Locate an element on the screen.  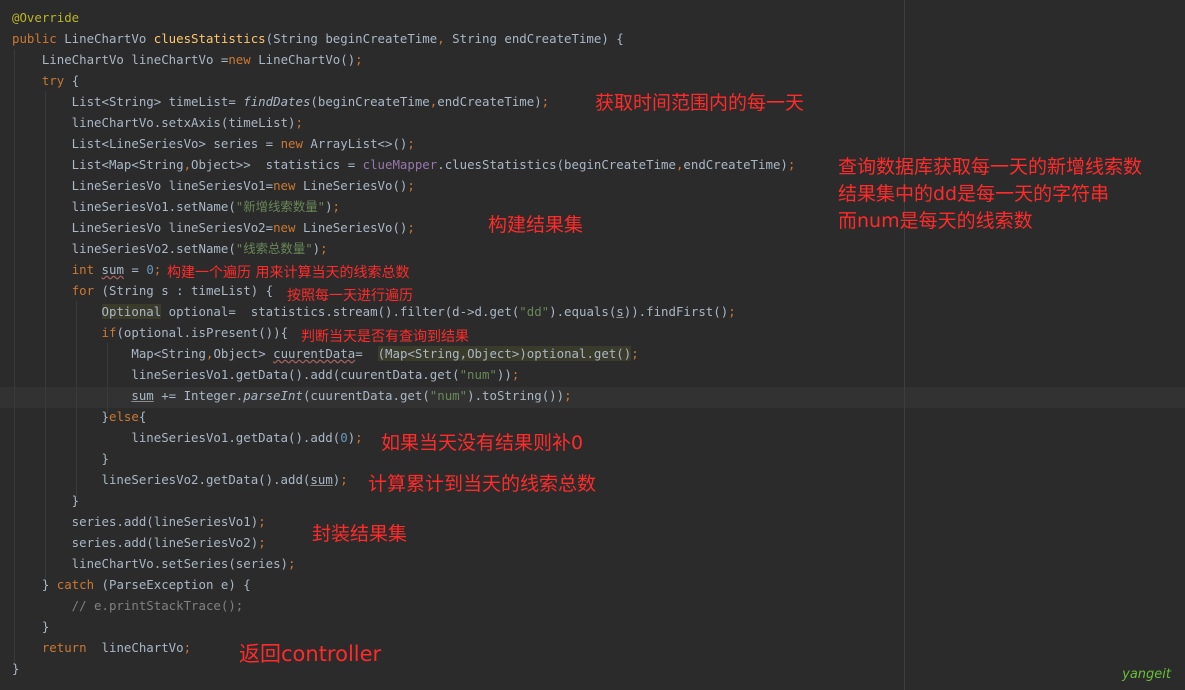
code-token: for is located at coordinates (86, 290).